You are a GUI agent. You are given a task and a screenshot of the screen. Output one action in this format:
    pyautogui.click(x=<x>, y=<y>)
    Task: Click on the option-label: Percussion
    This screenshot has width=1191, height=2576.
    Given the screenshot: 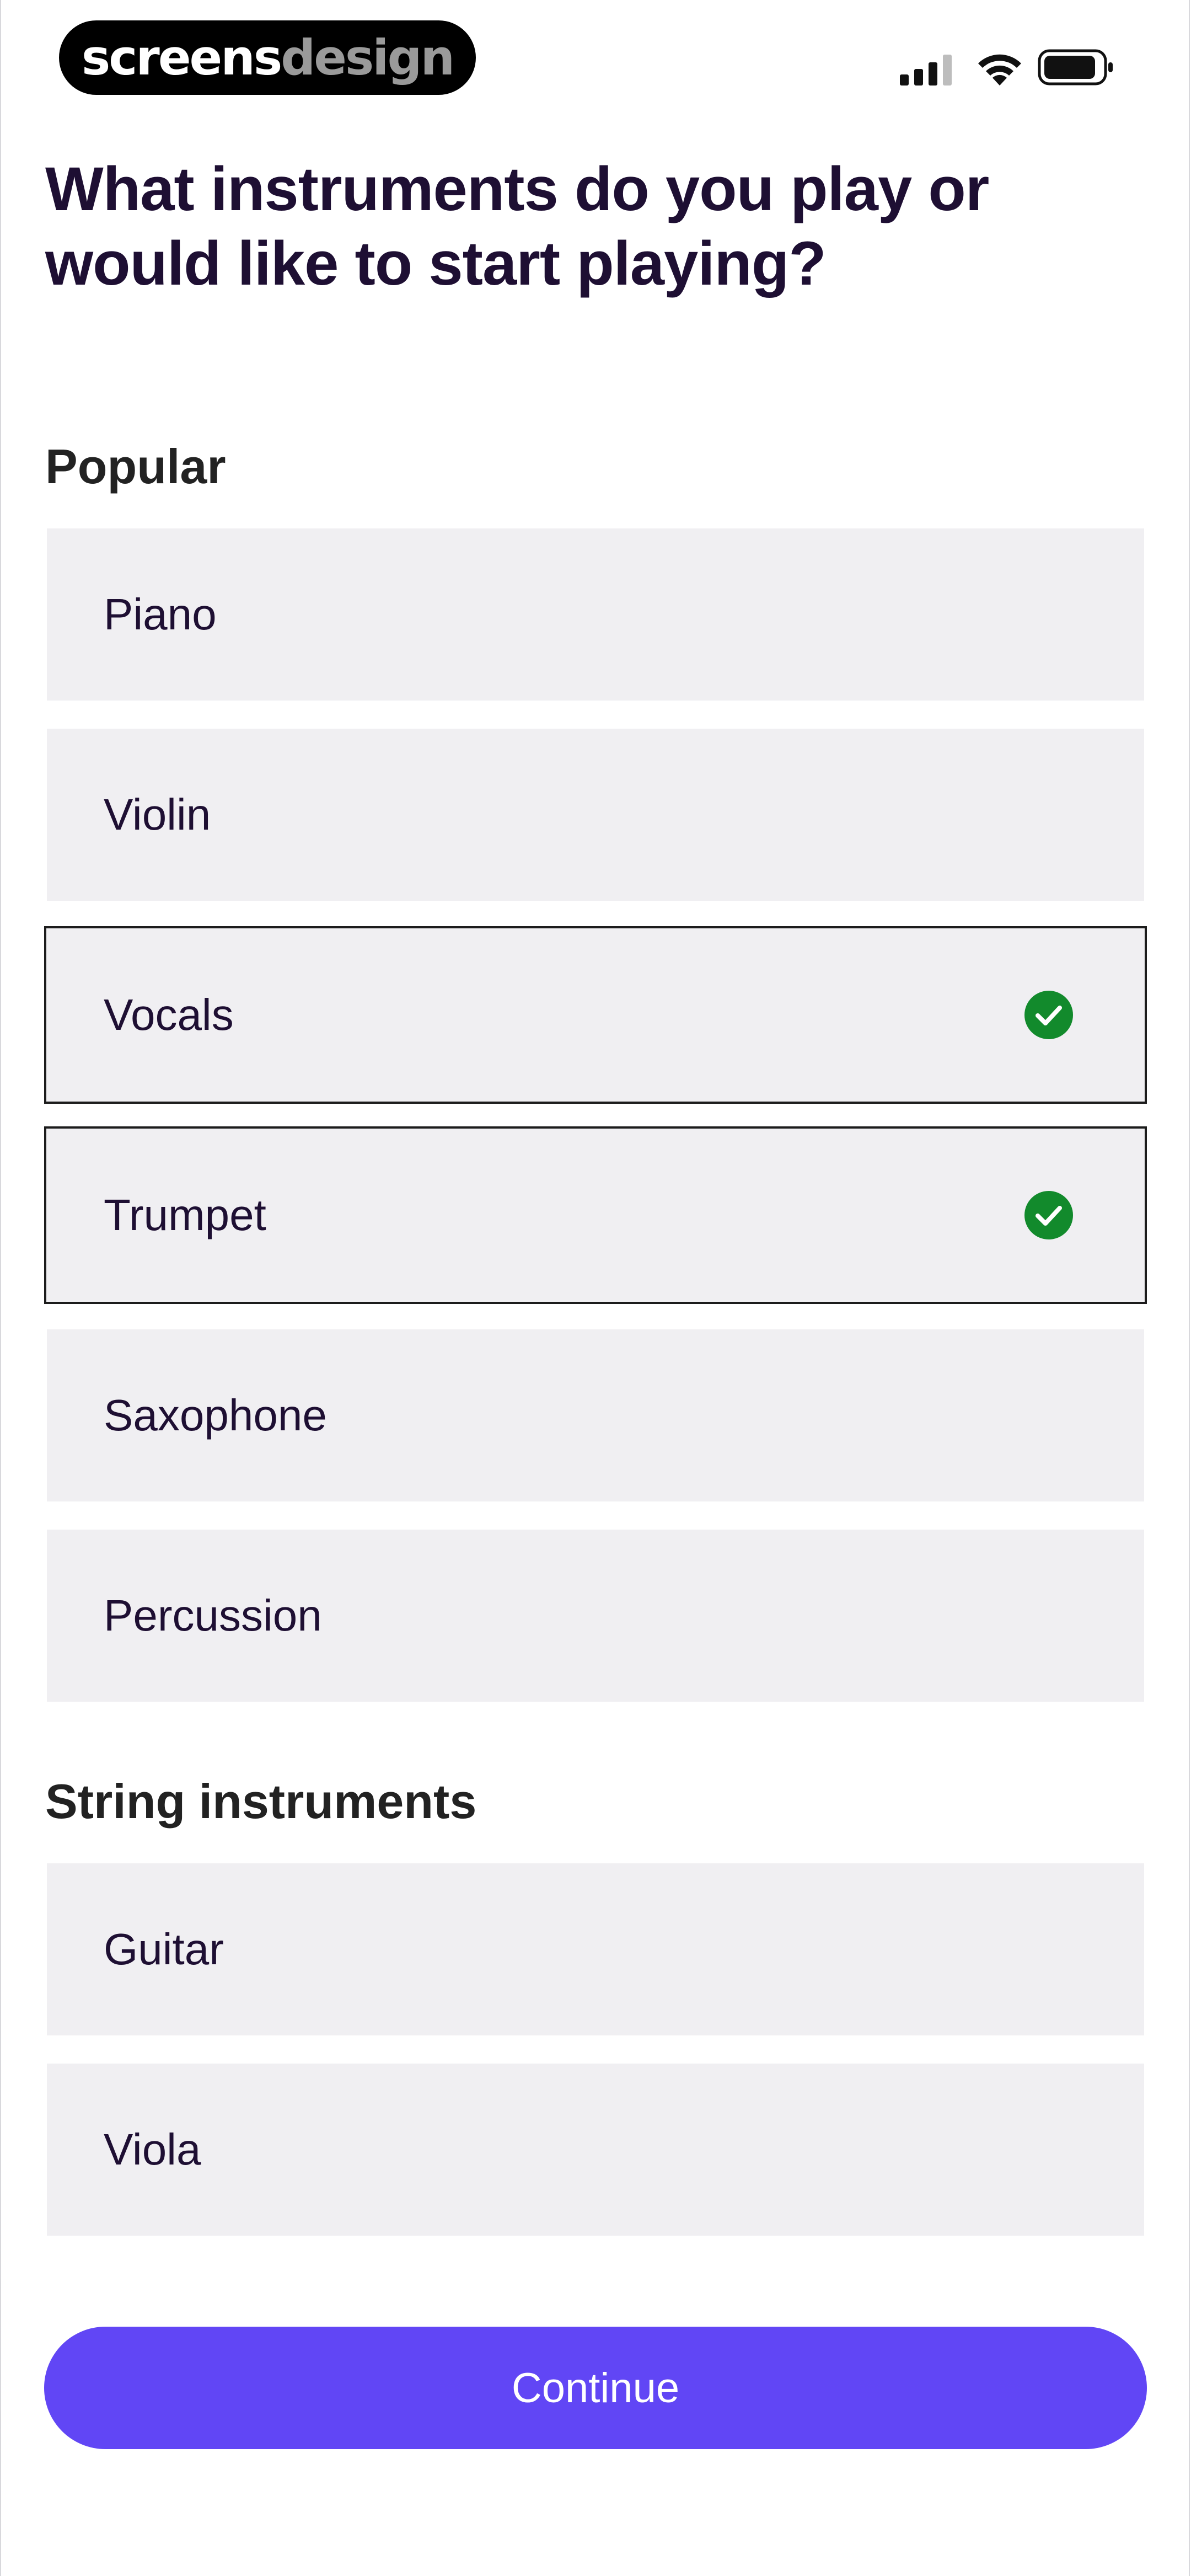 What is the action you would take?
    pyautogui.click(x=213, y=1615)
    